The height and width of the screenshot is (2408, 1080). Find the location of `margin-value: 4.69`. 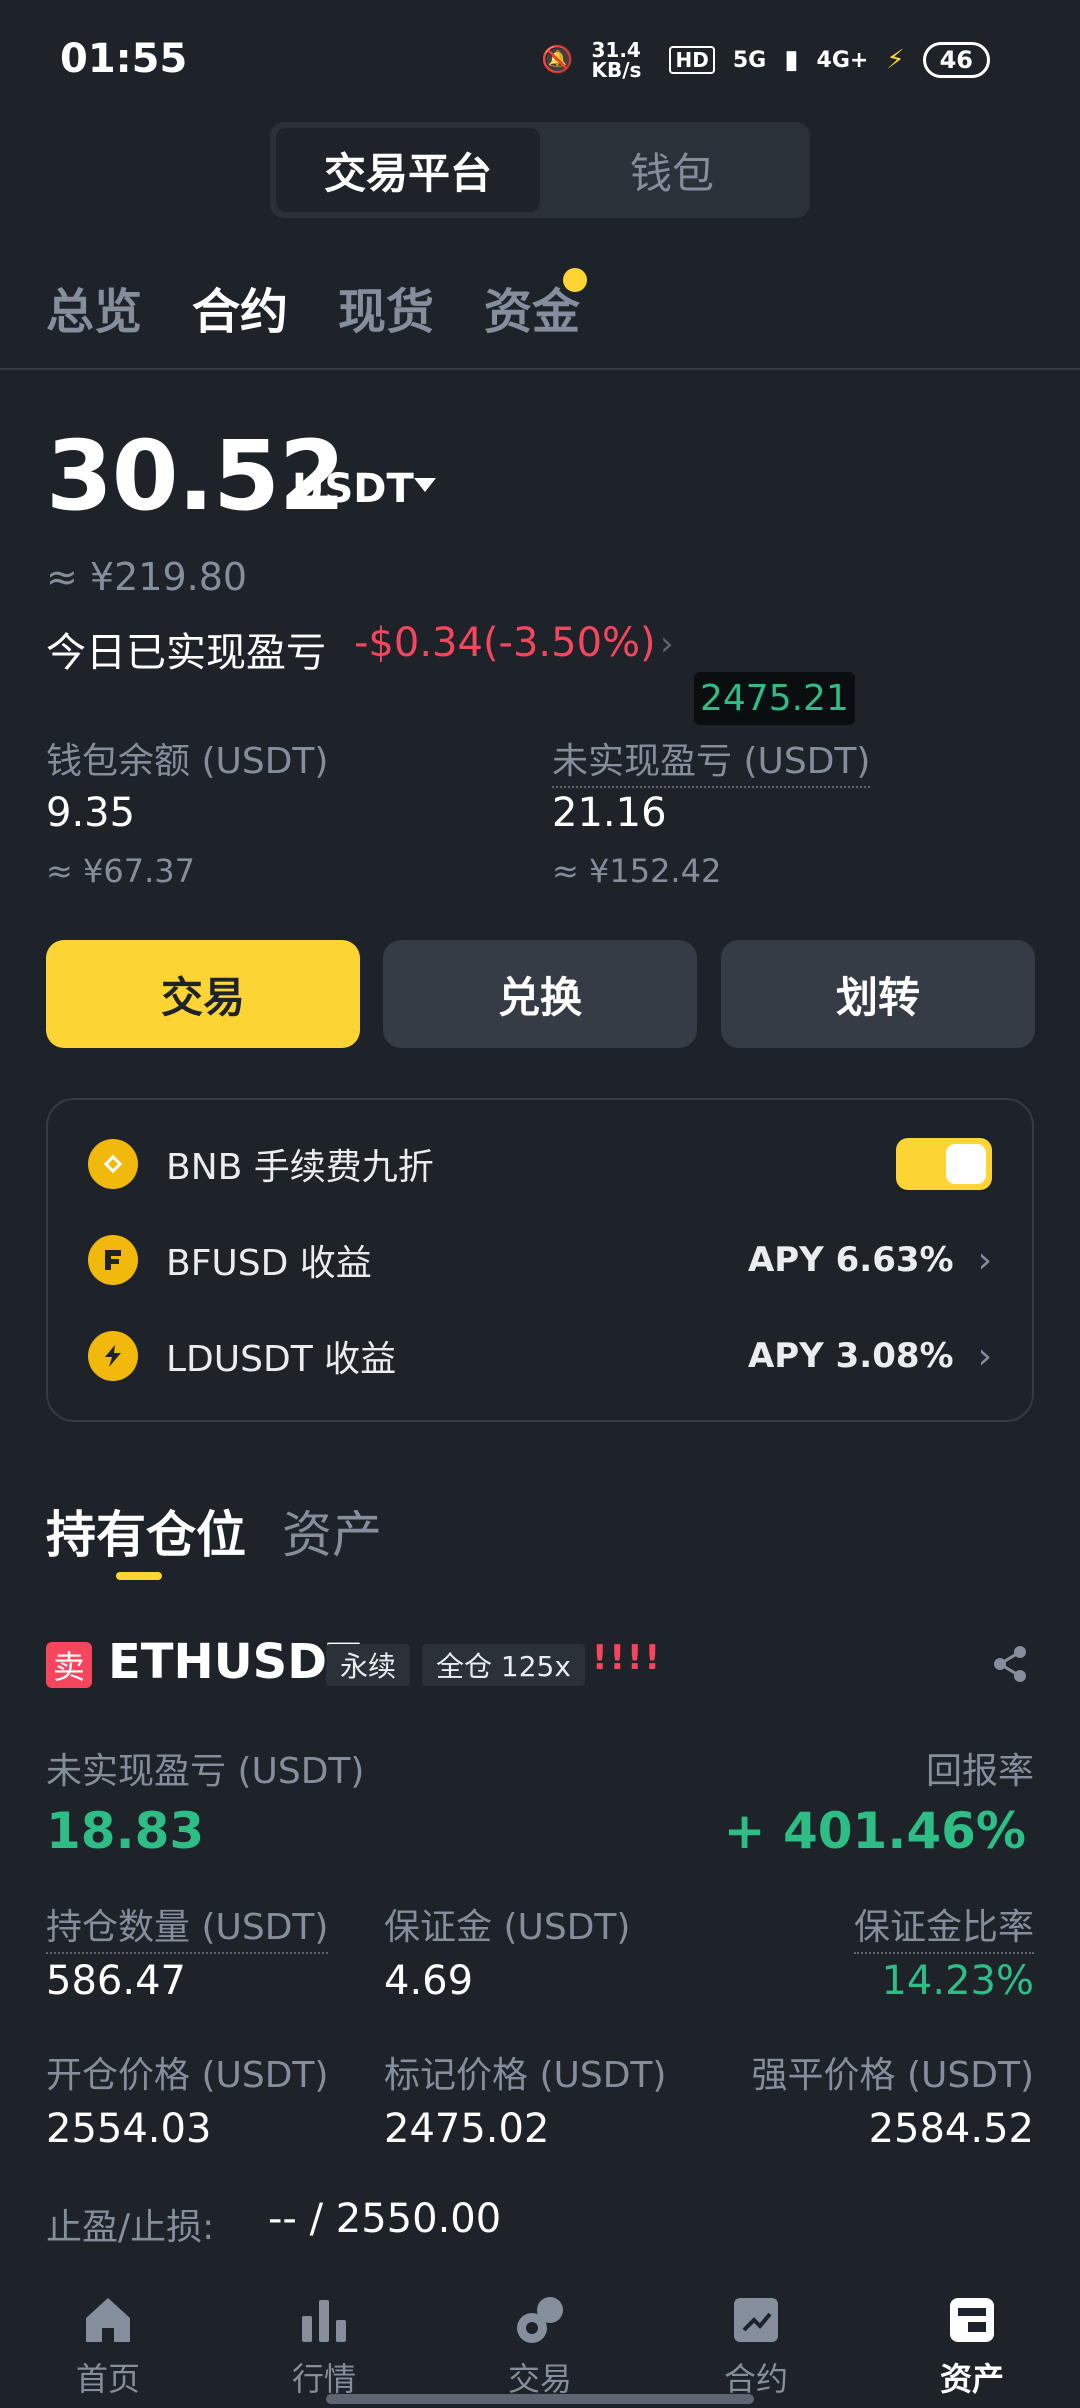

margin-value: 4.69 is located at coordinates (429, 1981).